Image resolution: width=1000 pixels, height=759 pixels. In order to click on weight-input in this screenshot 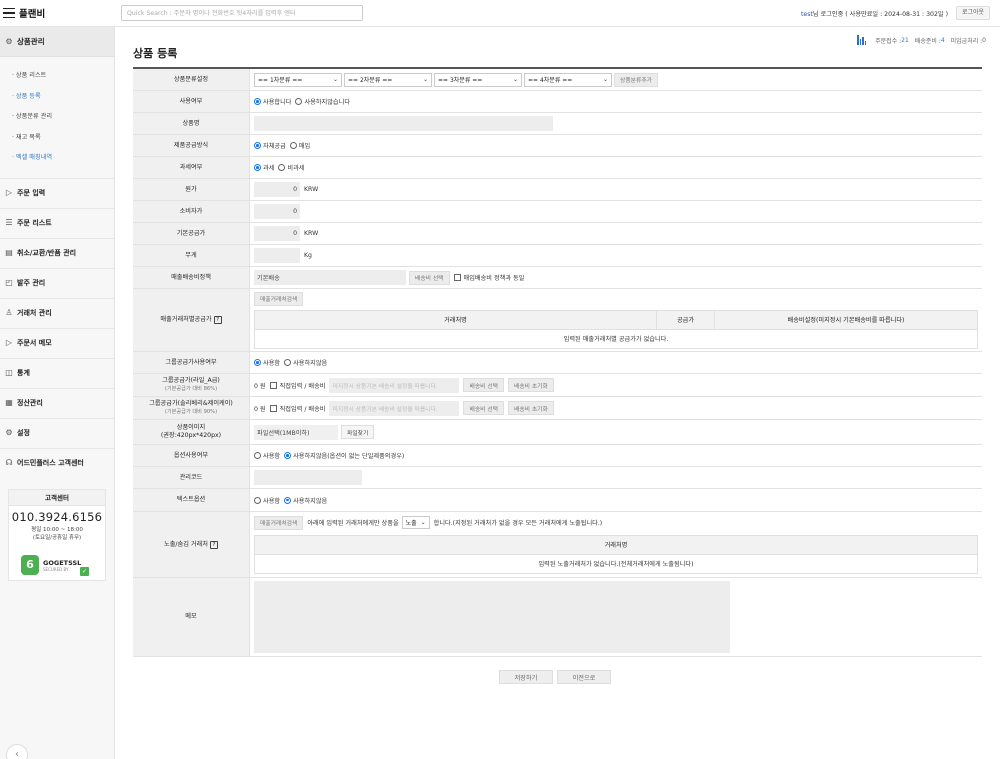, I will do `click(277, 255)`.